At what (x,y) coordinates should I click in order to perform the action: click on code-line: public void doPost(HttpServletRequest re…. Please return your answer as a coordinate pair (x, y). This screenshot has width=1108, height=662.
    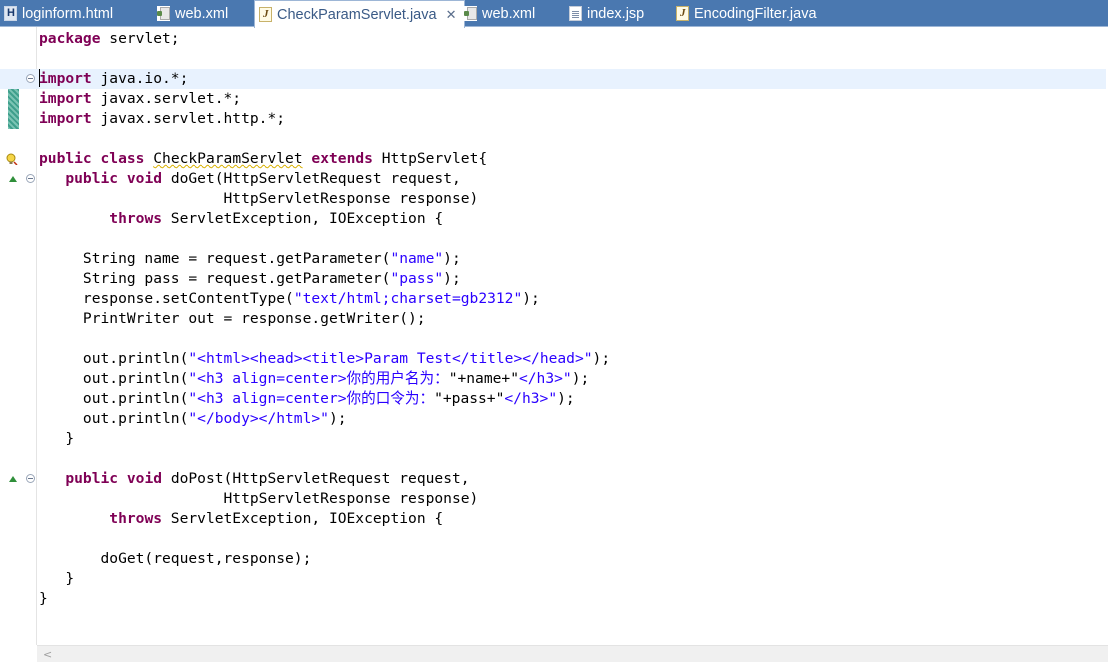
    Looking at the image, I should click on (572, 479).